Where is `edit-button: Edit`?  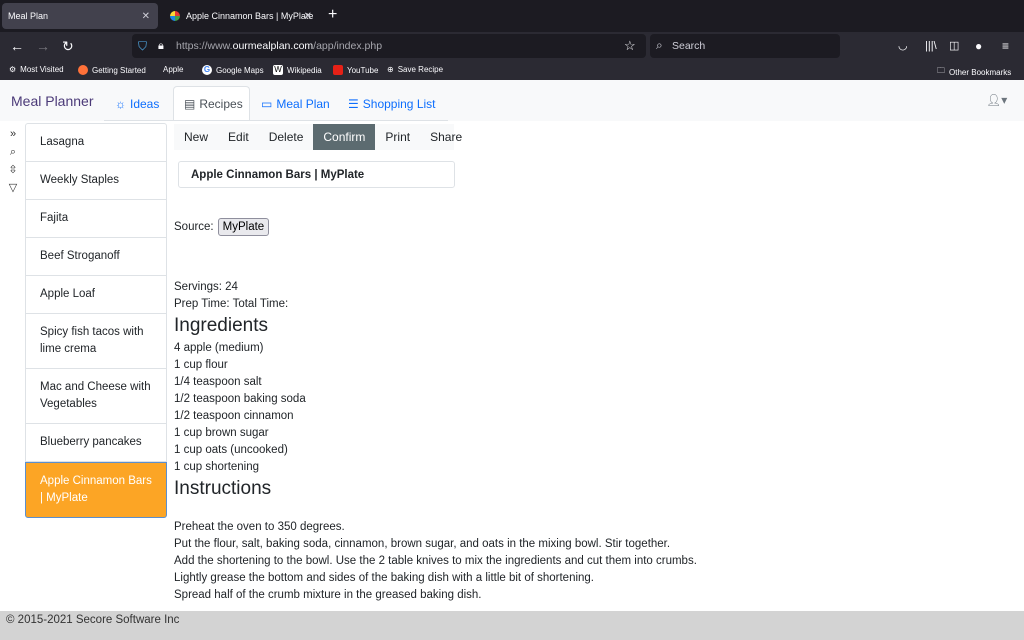 edit-button: Edit is located at coordinates (238, 137).